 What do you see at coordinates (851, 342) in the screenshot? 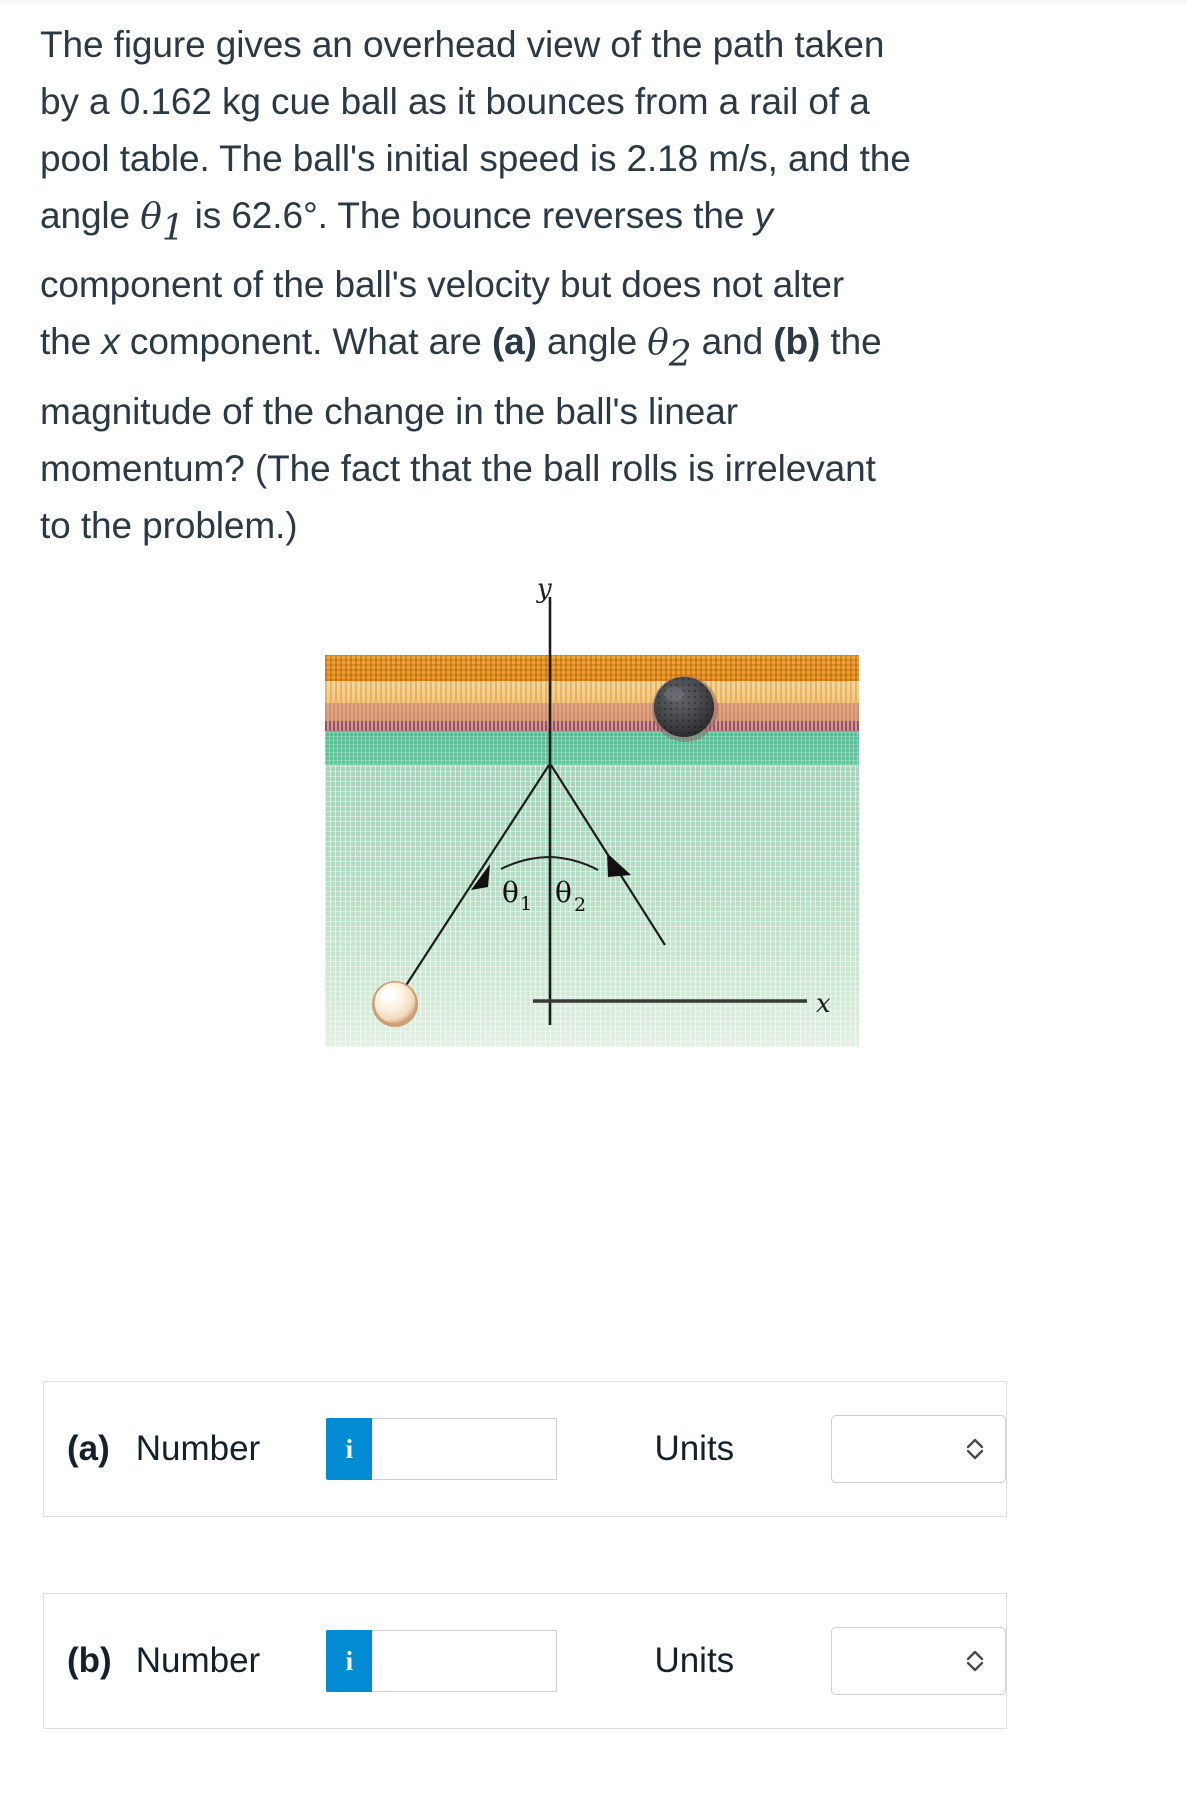
I see `question-line-6-e: the` at bounding box center [851, 342].